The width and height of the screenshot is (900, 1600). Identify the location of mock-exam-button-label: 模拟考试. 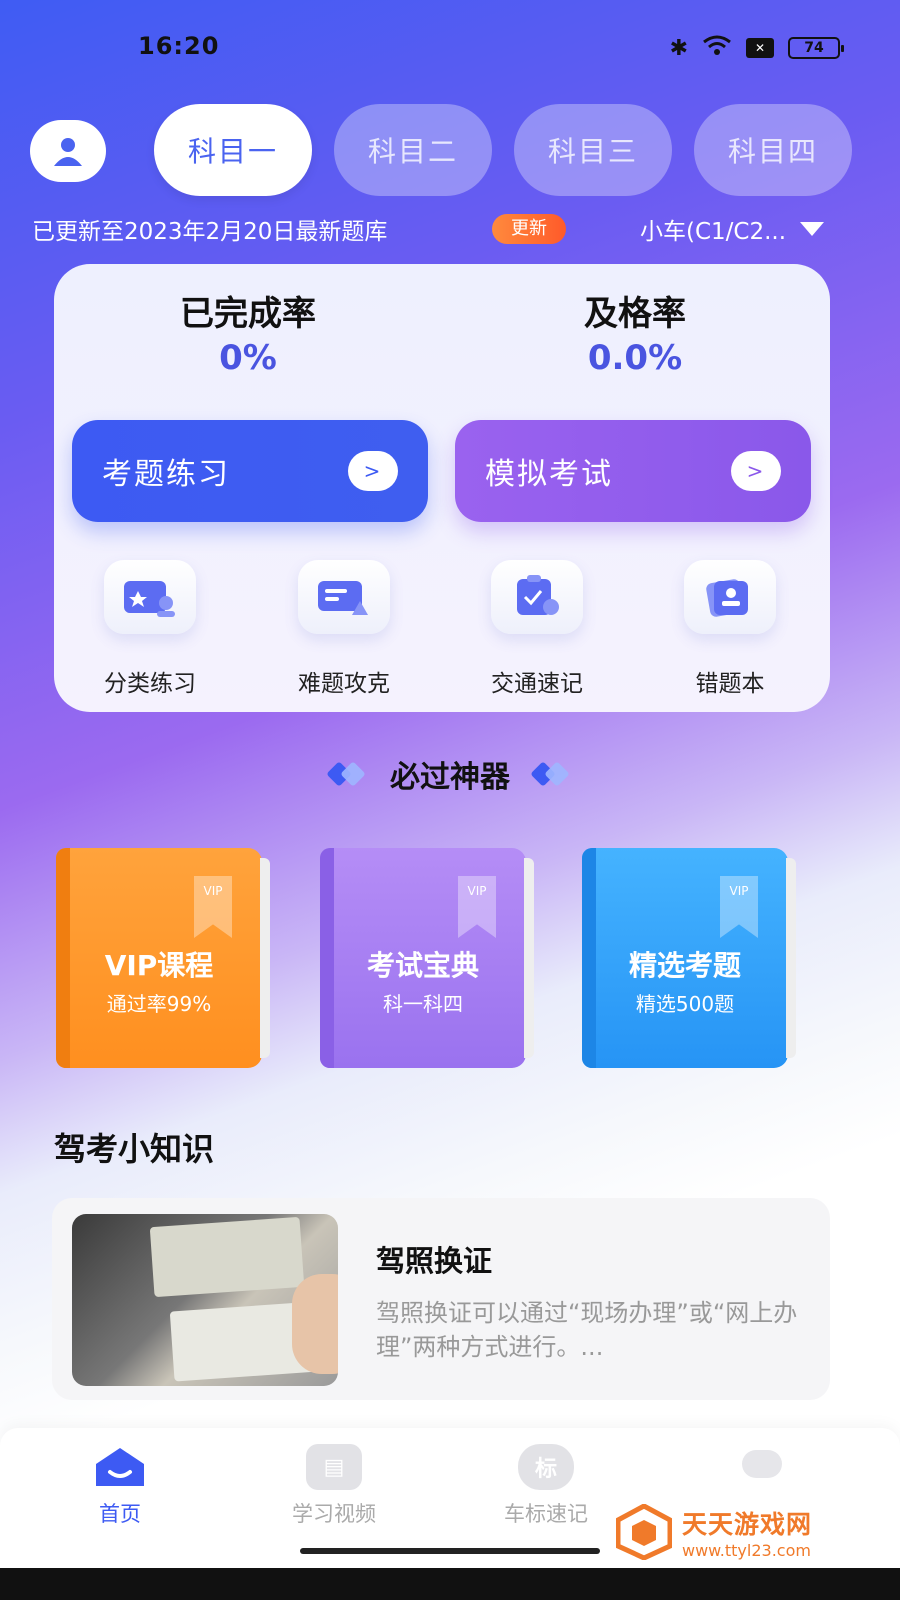
(549, 474).